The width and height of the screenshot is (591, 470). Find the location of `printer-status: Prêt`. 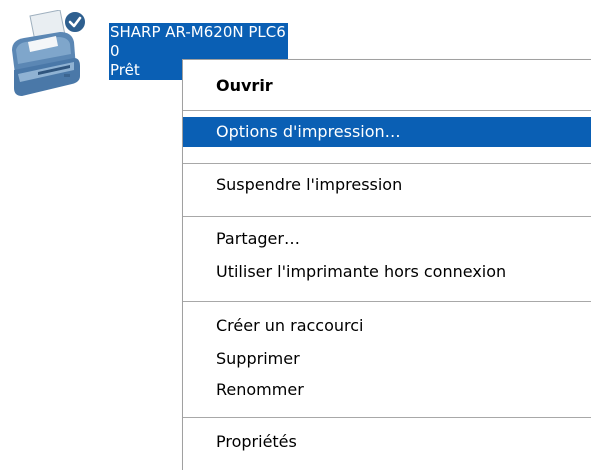

printer-status: Prêt is located at coordinates (125, 70).